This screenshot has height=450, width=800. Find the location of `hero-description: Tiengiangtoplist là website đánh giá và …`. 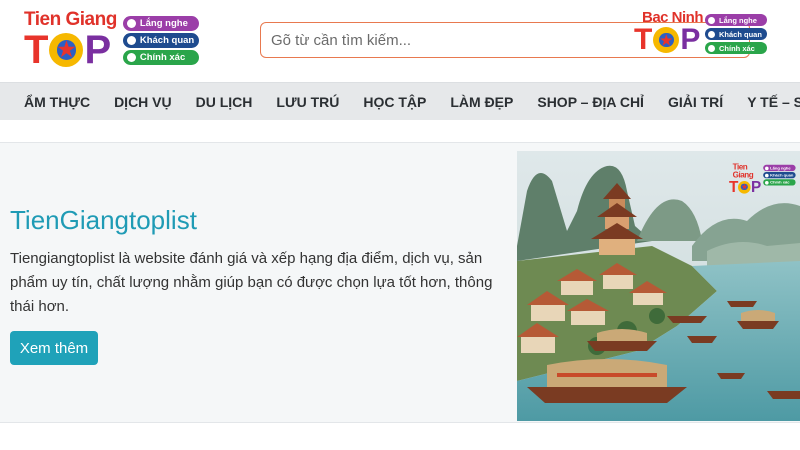

hero-description: Tiengiangtoplist là website đánh giá và … is located at coordinates (251, 282).